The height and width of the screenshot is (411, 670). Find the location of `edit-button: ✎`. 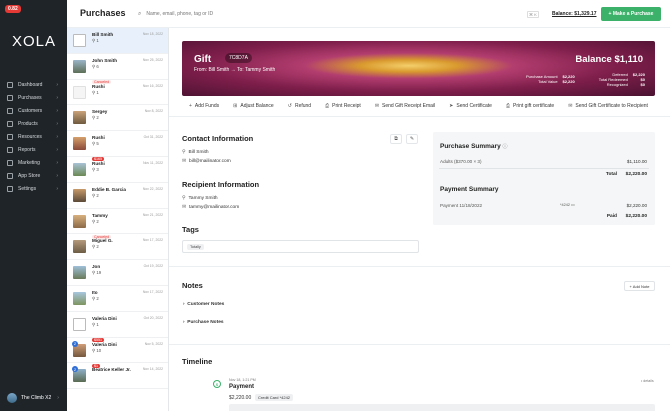

edit-button: ✎ is located at coordinates (412, 139).